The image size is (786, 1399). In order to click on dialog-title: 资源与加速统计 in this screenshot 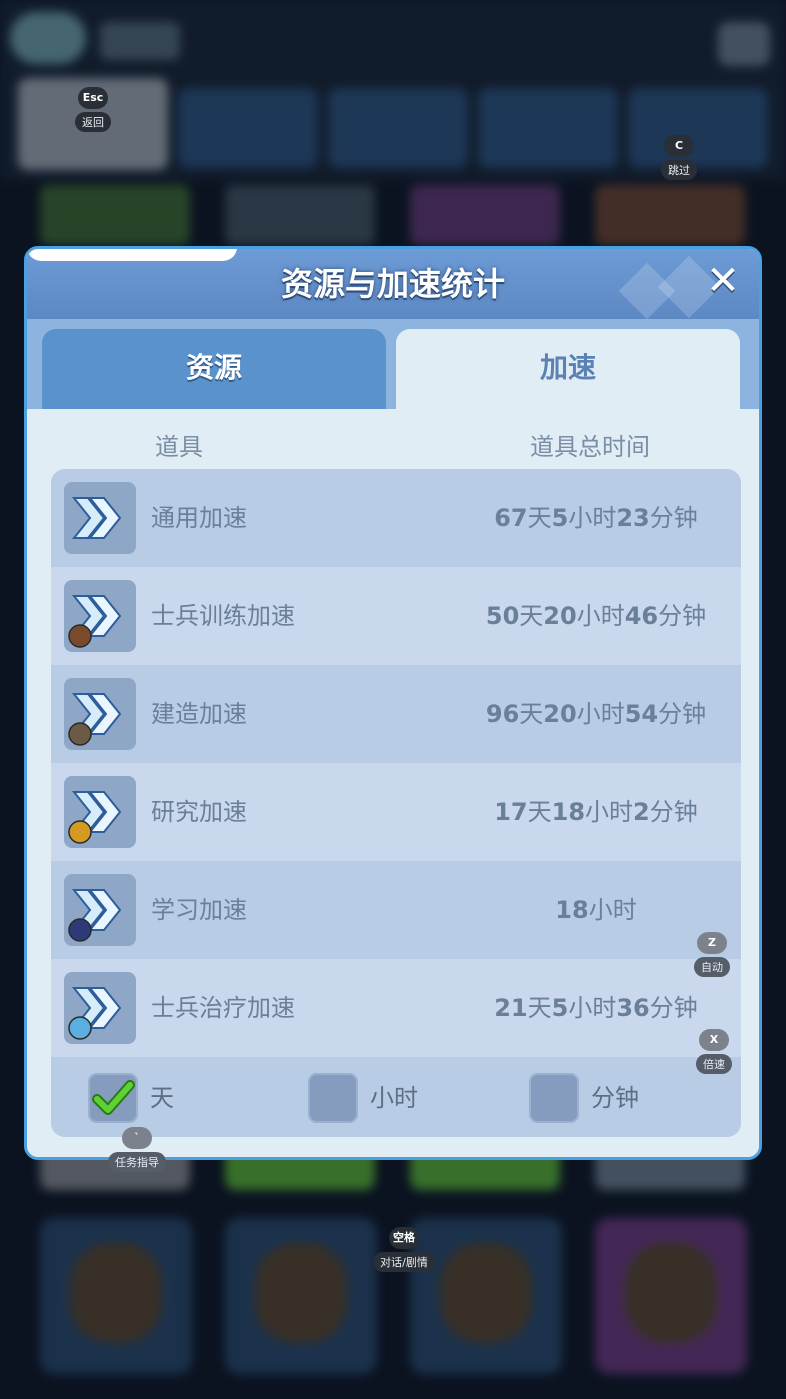, I will do `click(392, 284)`.